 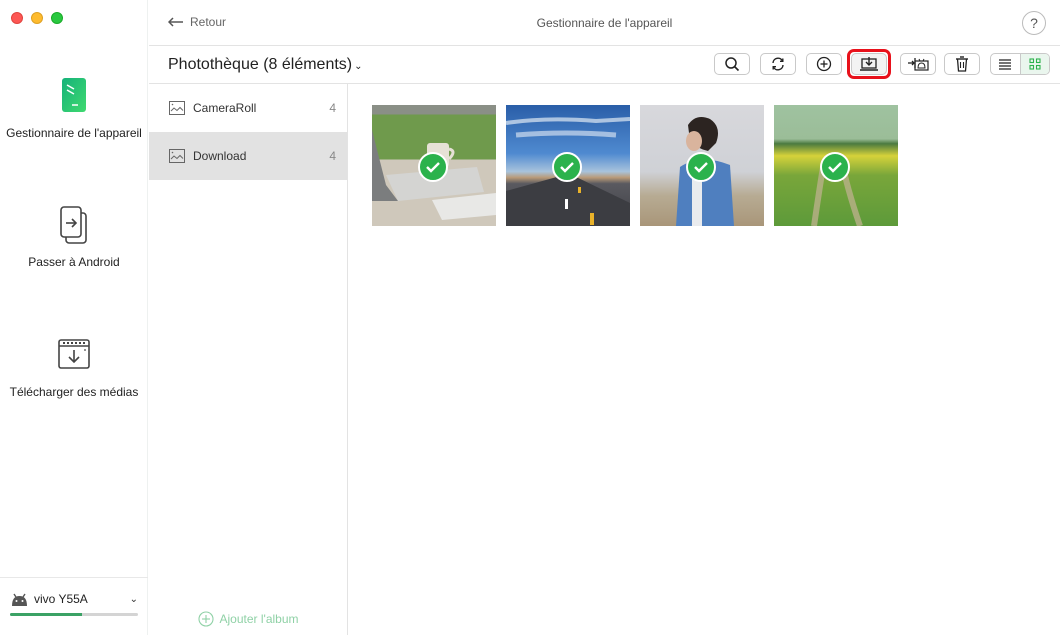 I want to click on nav-item-device-manager: Gestionnaire de l'appareil, so click(x=74, y=108).